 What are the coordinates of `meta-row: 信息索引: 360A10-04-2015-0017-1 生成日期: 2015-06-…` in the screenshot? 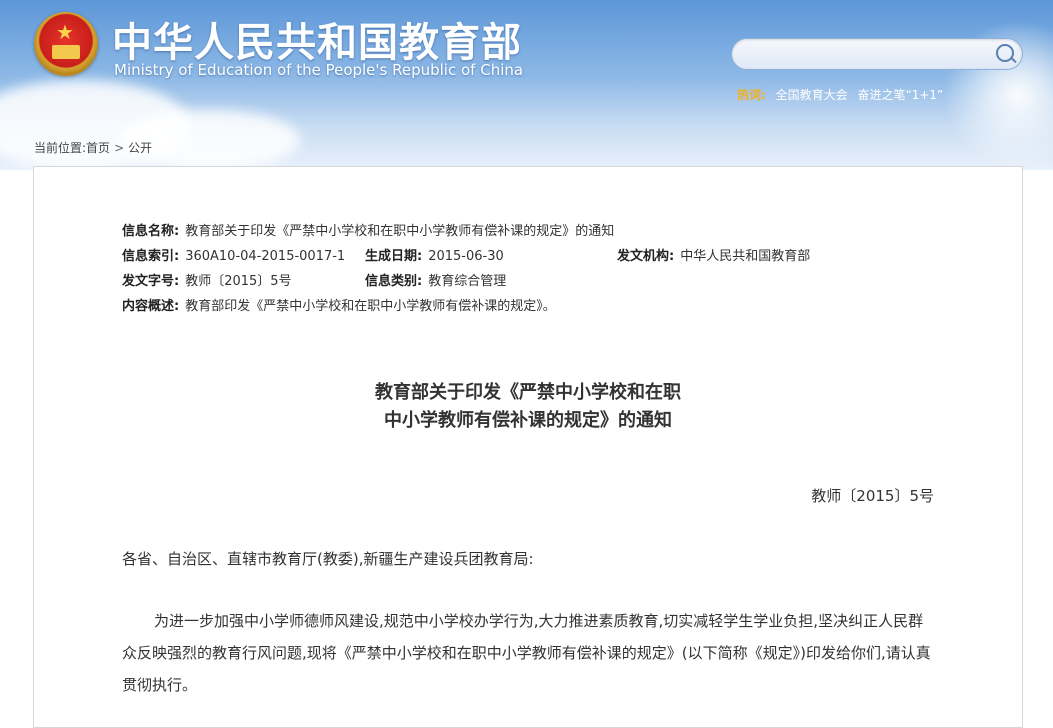 It's located at (466, 256).